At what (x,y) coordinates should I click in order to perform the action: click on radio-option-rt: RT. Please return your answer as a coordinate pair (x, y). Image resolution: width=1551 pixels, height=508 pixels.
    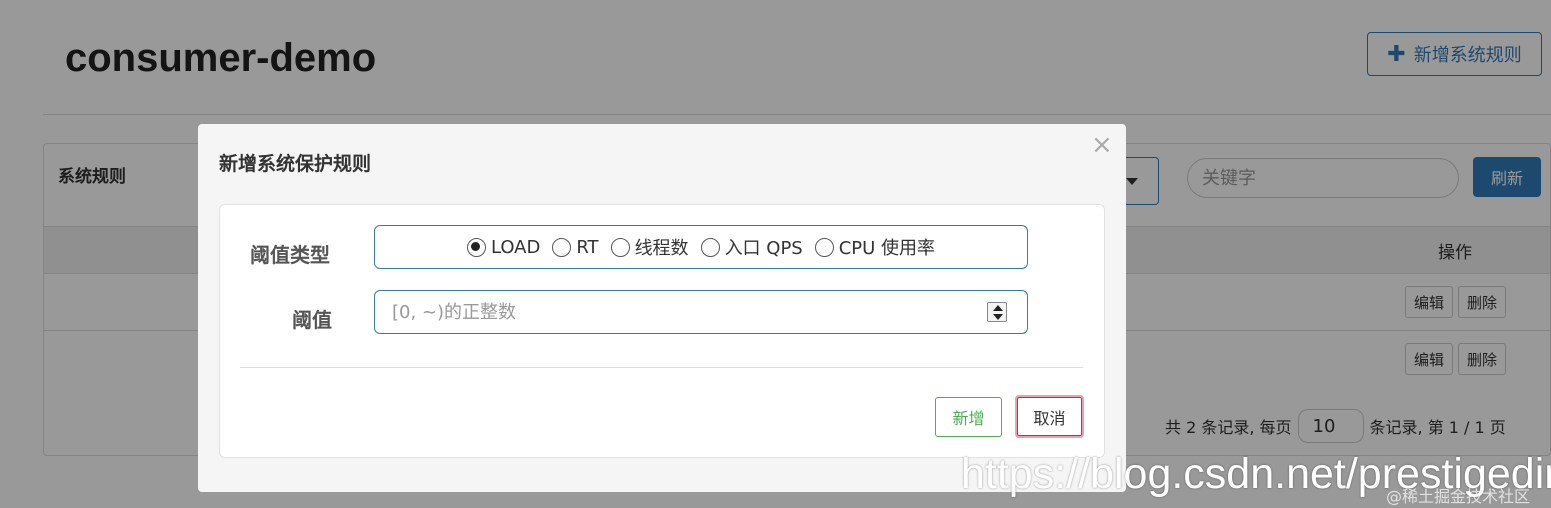
    Looking at the image, I should click on (575, 247).